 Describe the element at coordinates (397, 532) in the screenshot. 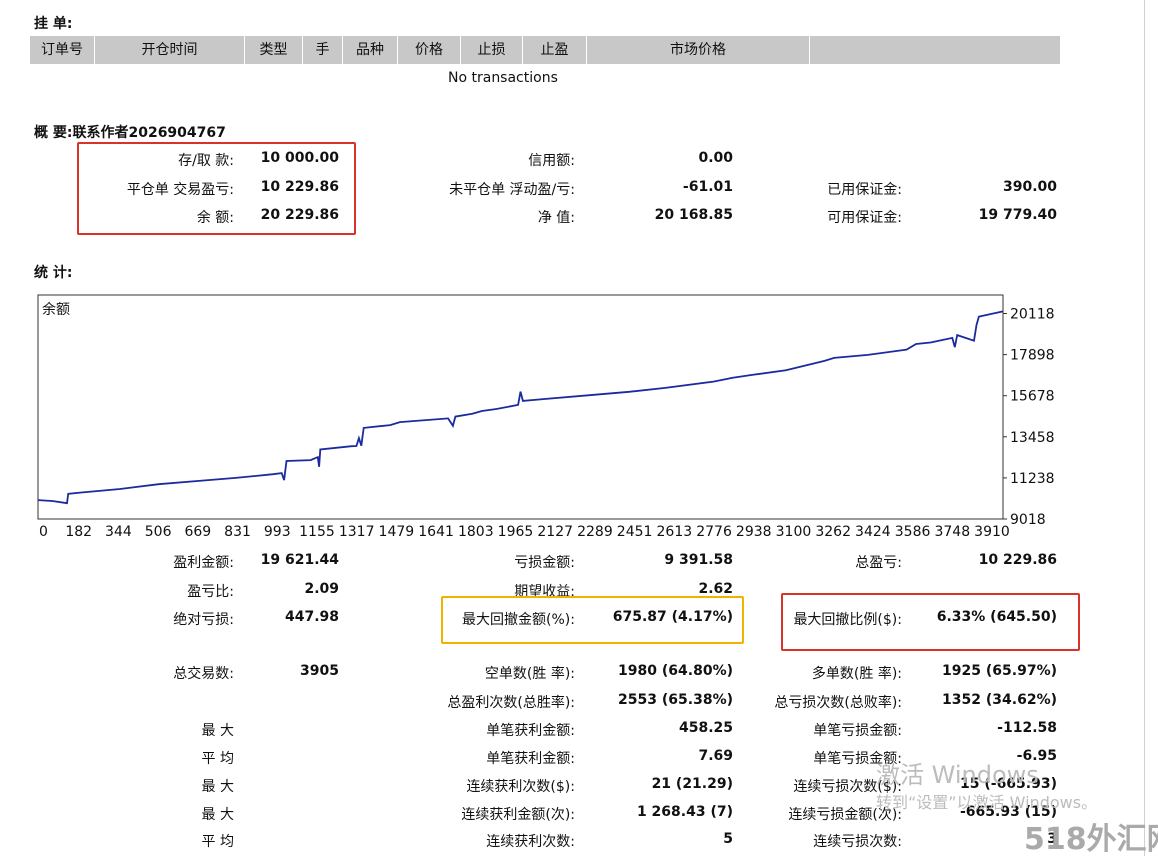

I see `x-tick-label: 1479` at that location.